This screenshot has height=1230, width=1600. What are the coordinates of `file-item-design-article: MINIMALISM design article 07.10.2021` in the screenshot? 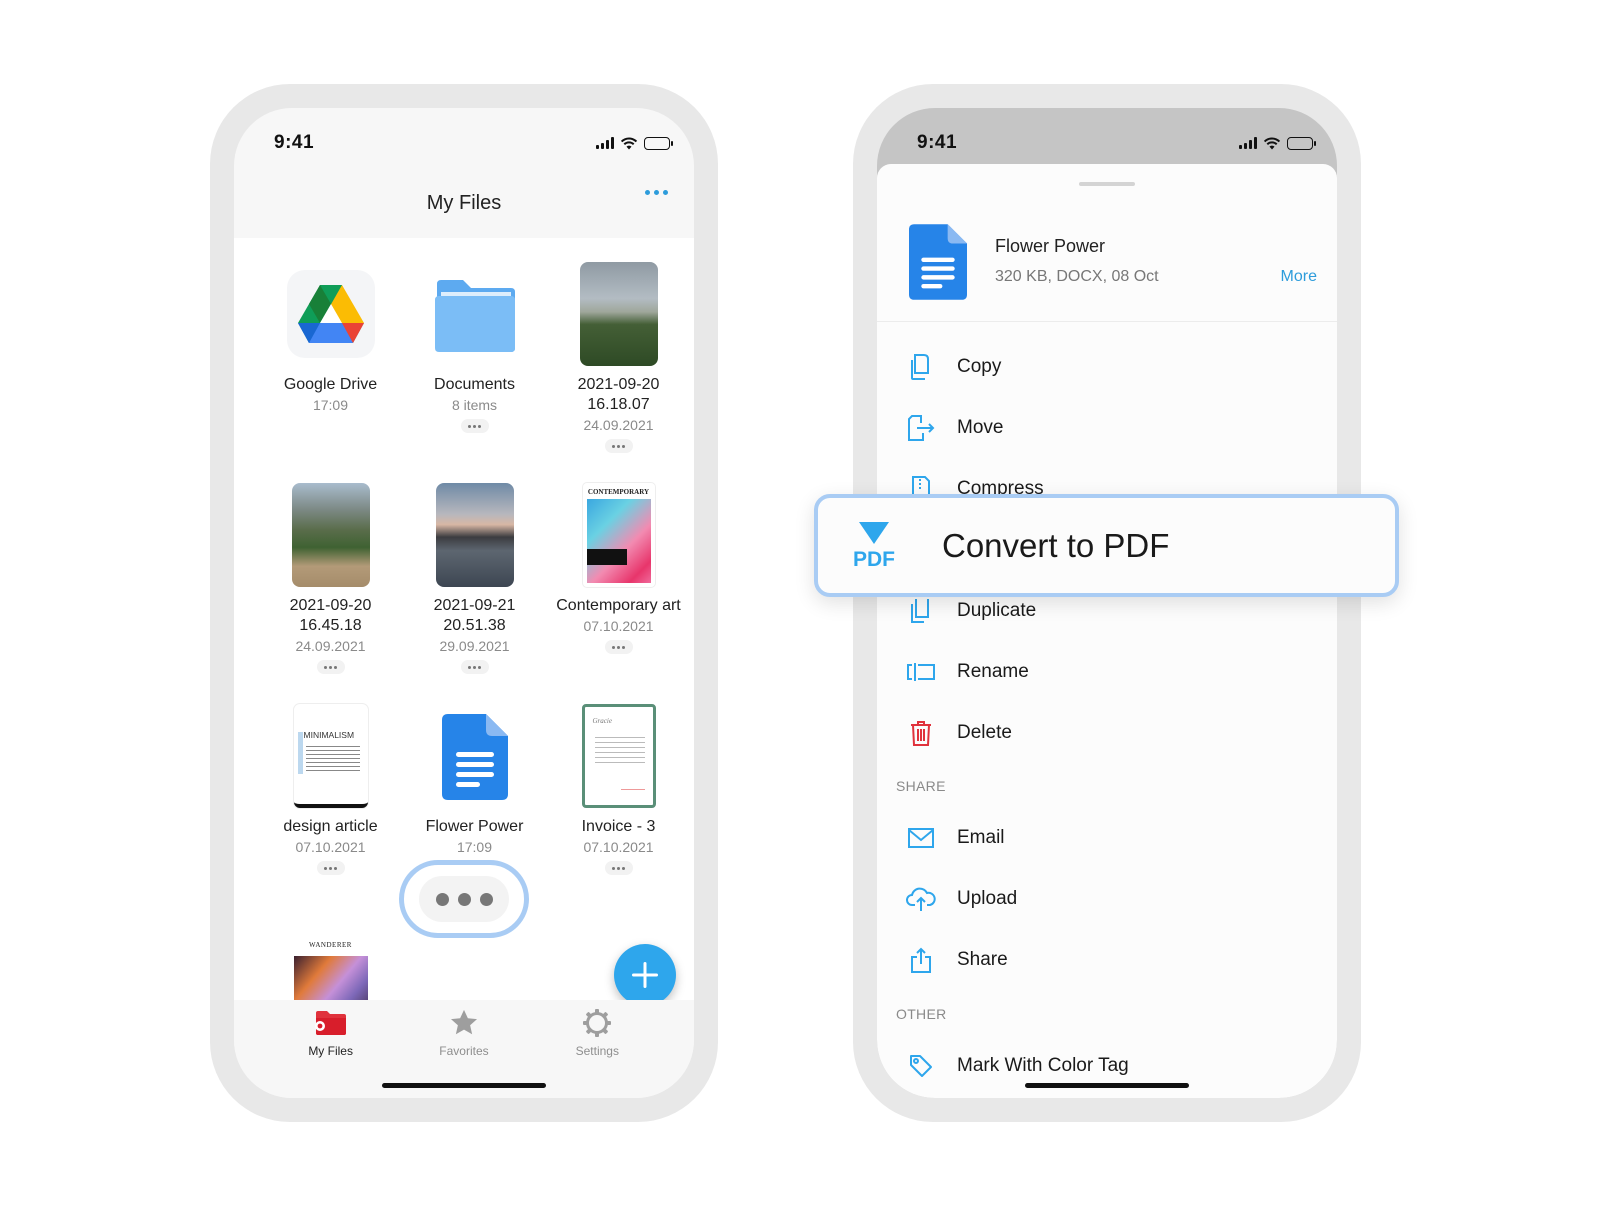 It's located at (330, 787).